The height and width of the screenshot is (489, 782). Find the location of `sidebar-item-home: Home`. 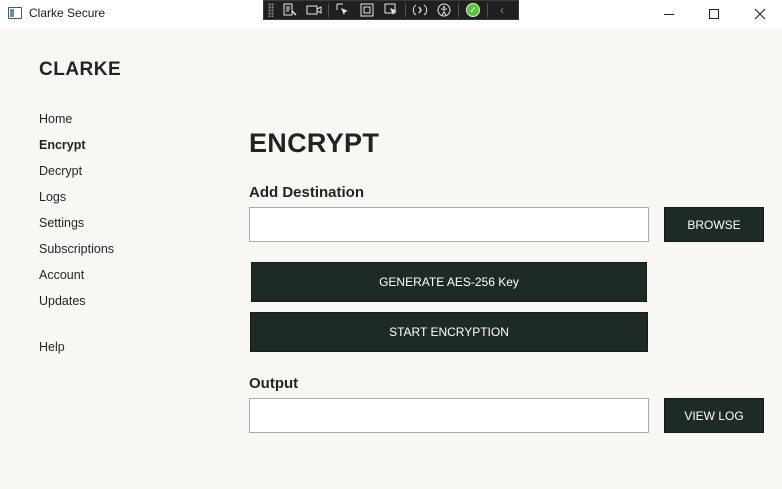

sidebar-item-home: Home is located at coordinates (55, 119).